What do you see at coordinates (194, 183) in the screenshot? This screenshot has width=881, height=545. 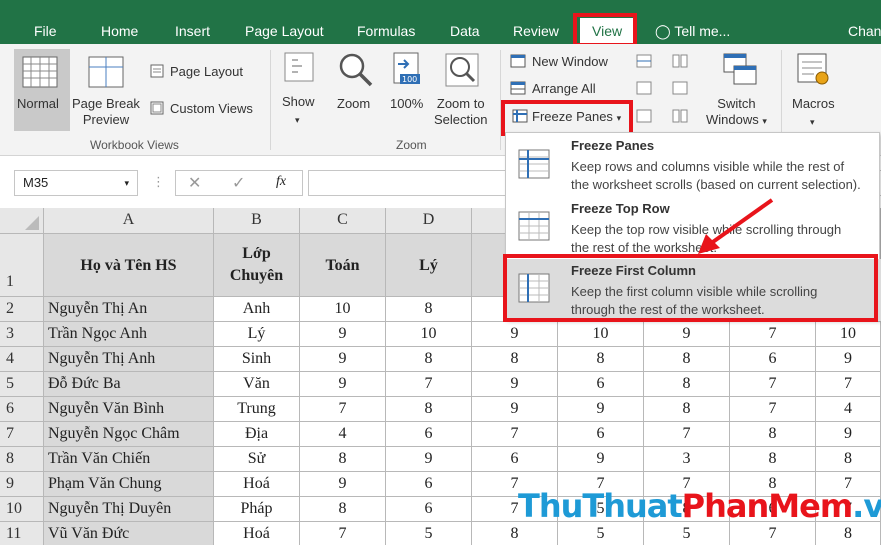 I see `cancel-x-icon: ✕` at bounding box center [194, 183].